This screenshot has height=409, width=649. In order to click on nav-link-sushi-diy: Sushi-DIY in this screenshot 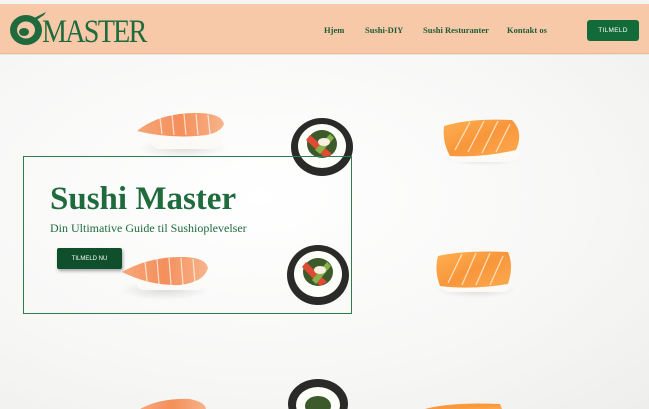, I will do `click(384, 30)`.